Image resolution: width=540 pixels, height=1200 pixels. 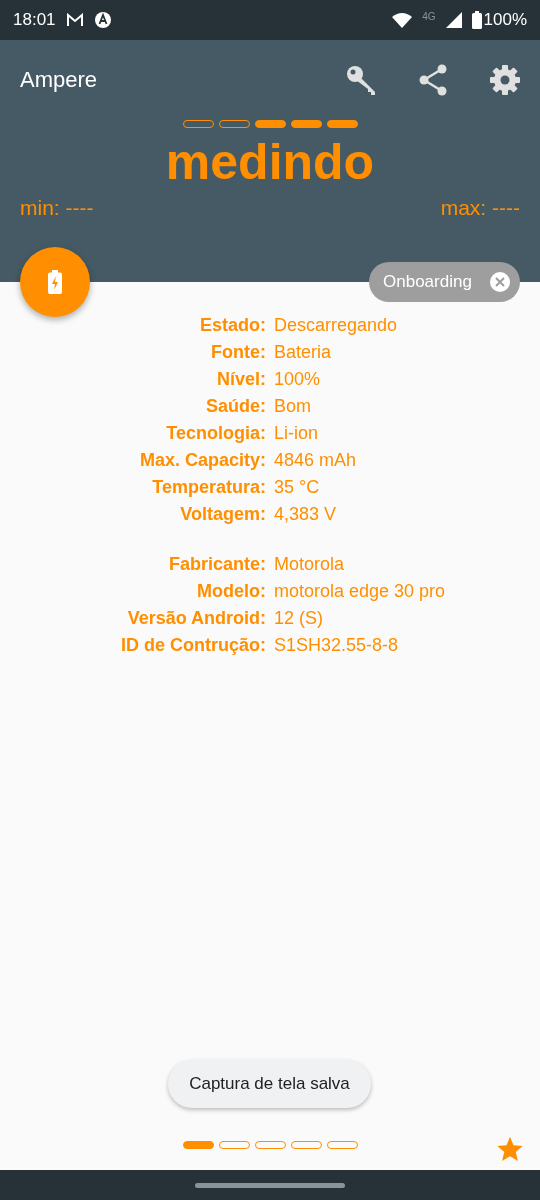 I want to click on key-icon, so click(x=361, y=80).